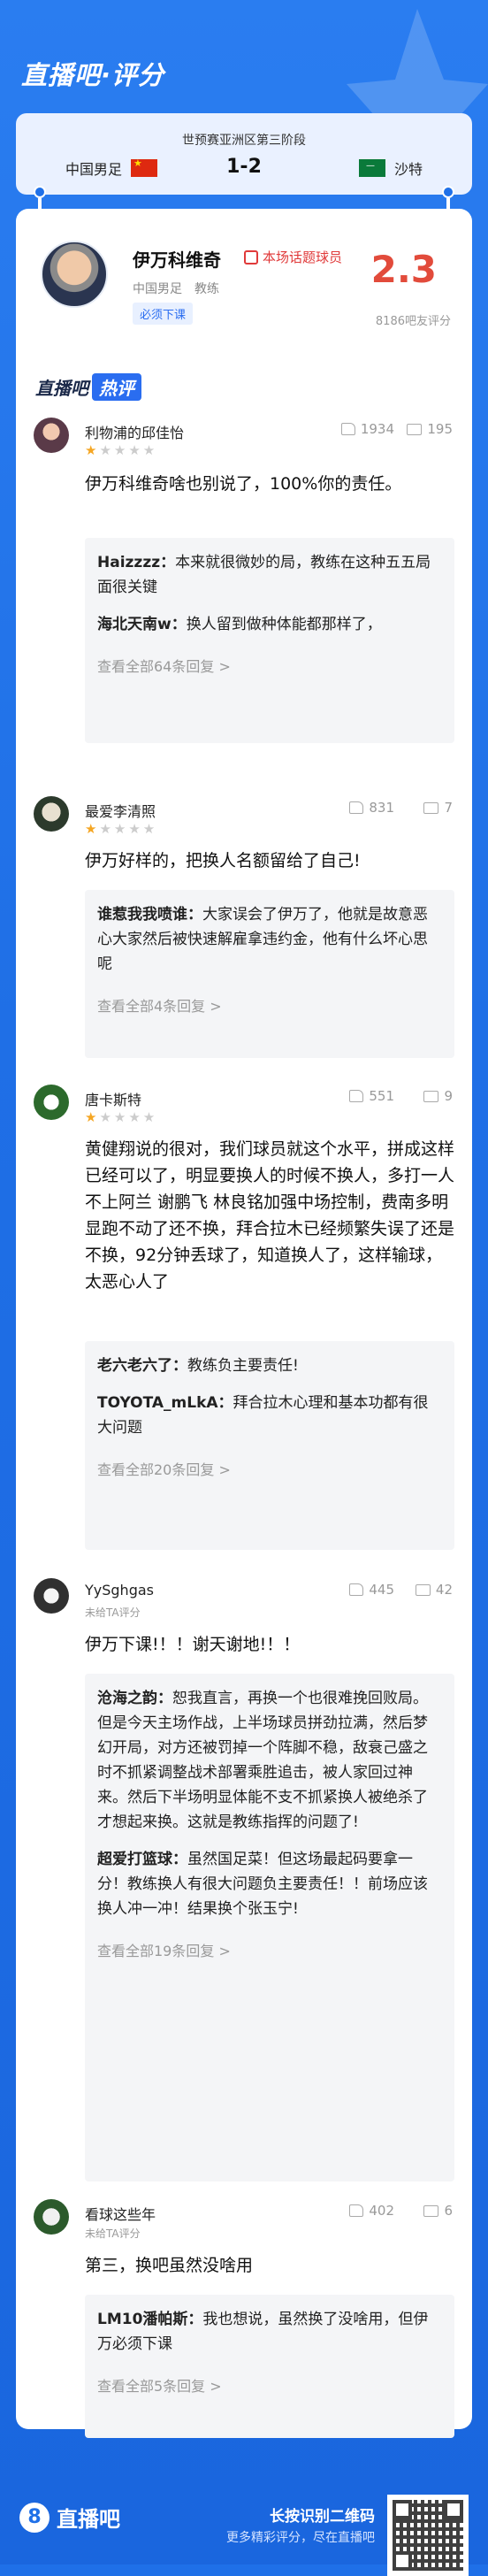 This screenshot has height=2576, width=488. Describe the element at coordinates (367, 429) in the screenshot. I see `like-button: 1934` at that location.